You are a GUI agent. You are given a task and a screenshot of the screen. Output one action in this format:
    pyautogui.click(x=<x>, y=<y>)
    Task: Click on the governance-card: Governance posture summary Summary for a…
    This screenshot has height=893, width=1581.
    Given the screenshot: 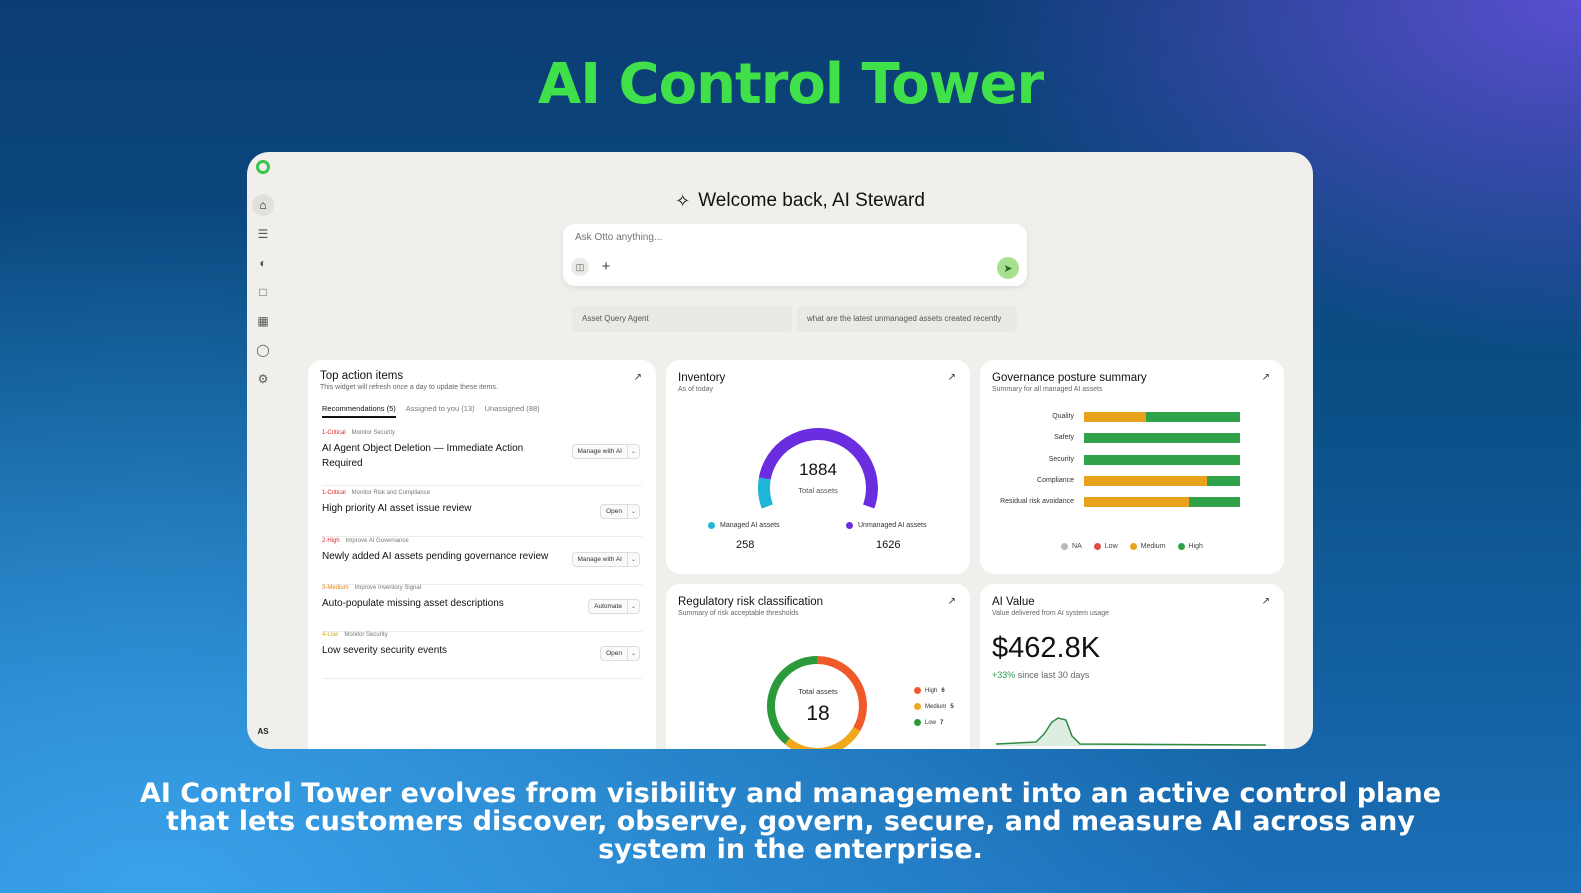 What is the action you would take?
    pyautogui.click(x=1132, y=467)
    